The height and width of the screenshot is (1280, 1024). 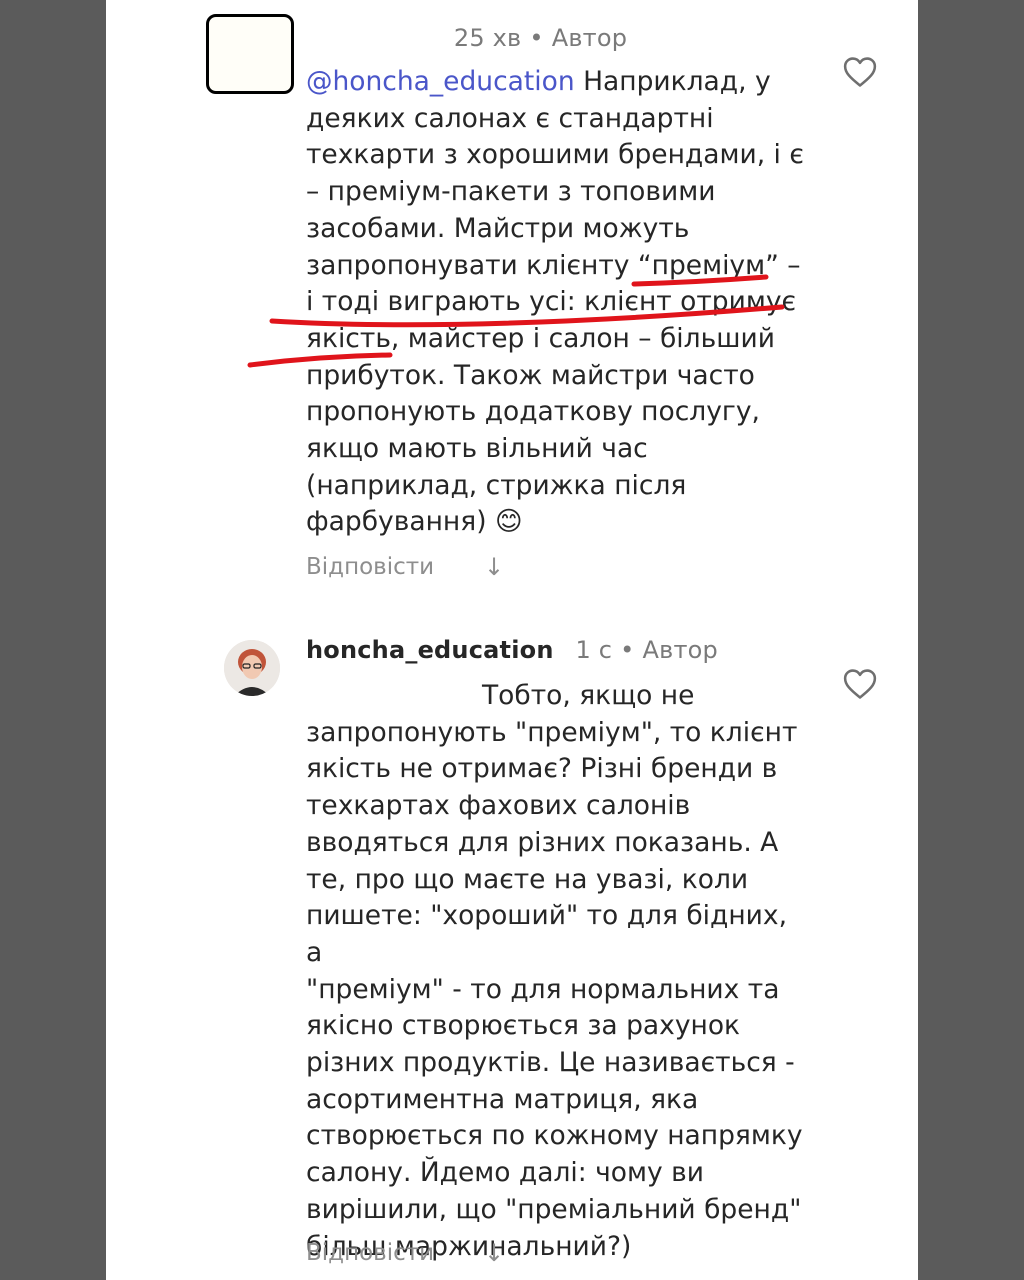 What do you see at coordinates (250, 54) in the screenshot?
I see `redacted-avatar` at bounding box center [250, 54].